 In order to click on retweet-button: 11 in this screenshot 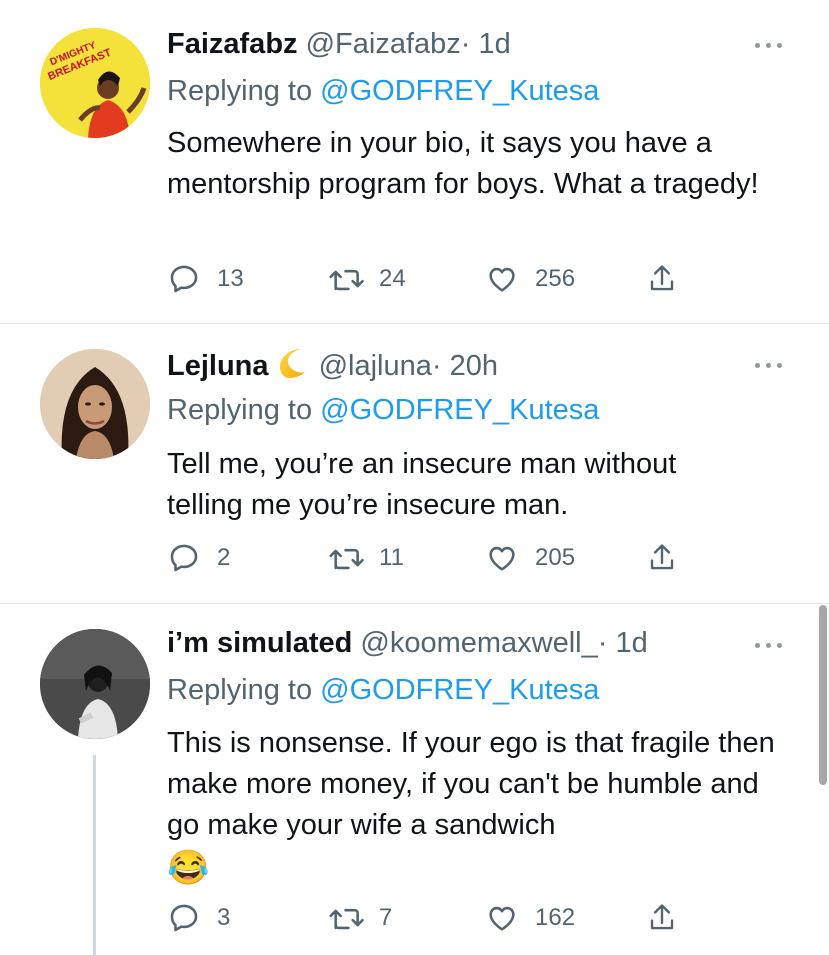, I will do `click(365, 558)`.